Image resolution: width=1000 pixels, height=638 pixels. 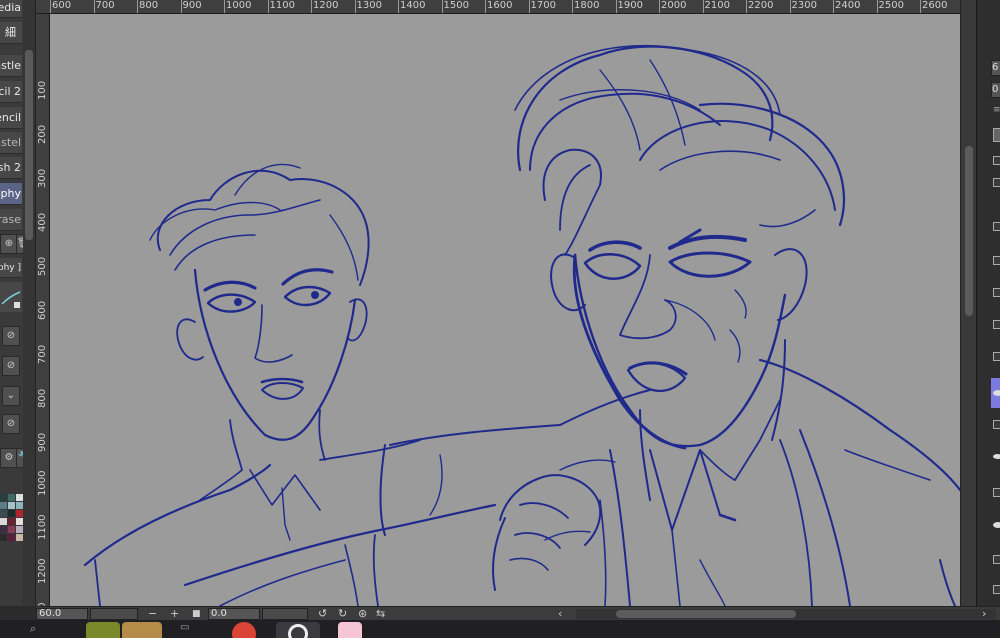 I want to click on flip-horizontal-icon: ⇆, so click(x=380, y=614).